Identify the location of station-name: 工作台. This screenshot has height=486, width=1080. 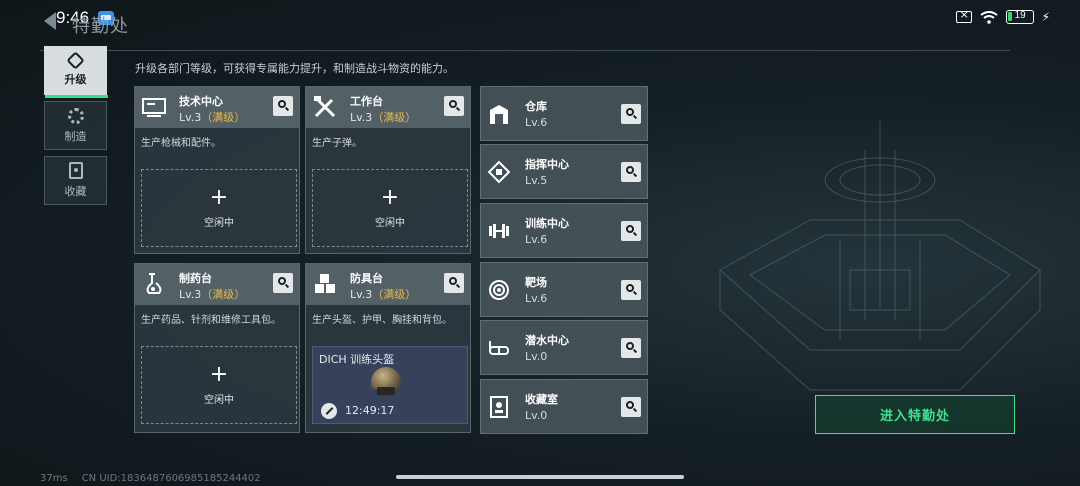
(366, 101).